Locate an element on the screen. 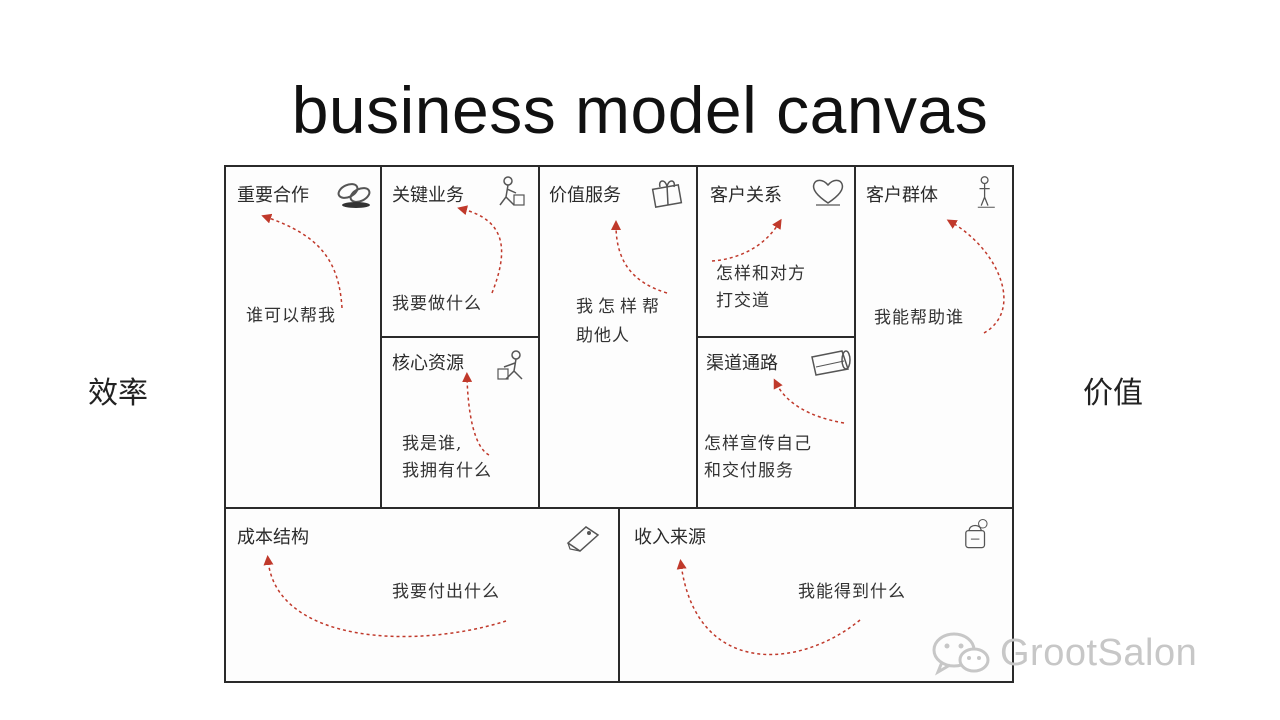  value-propositions-title: 价值服务 is located at coordinates (585, 195).